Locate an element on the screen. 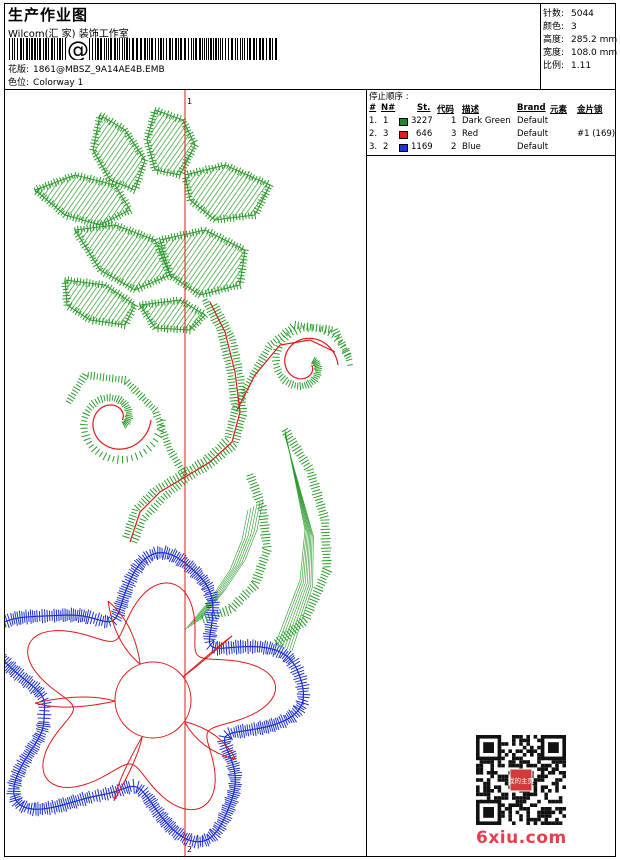 Image resolution: width=620 pixels, height=860 pixels. row-sequin: #1 (169) is located at coordinates (596, 134).